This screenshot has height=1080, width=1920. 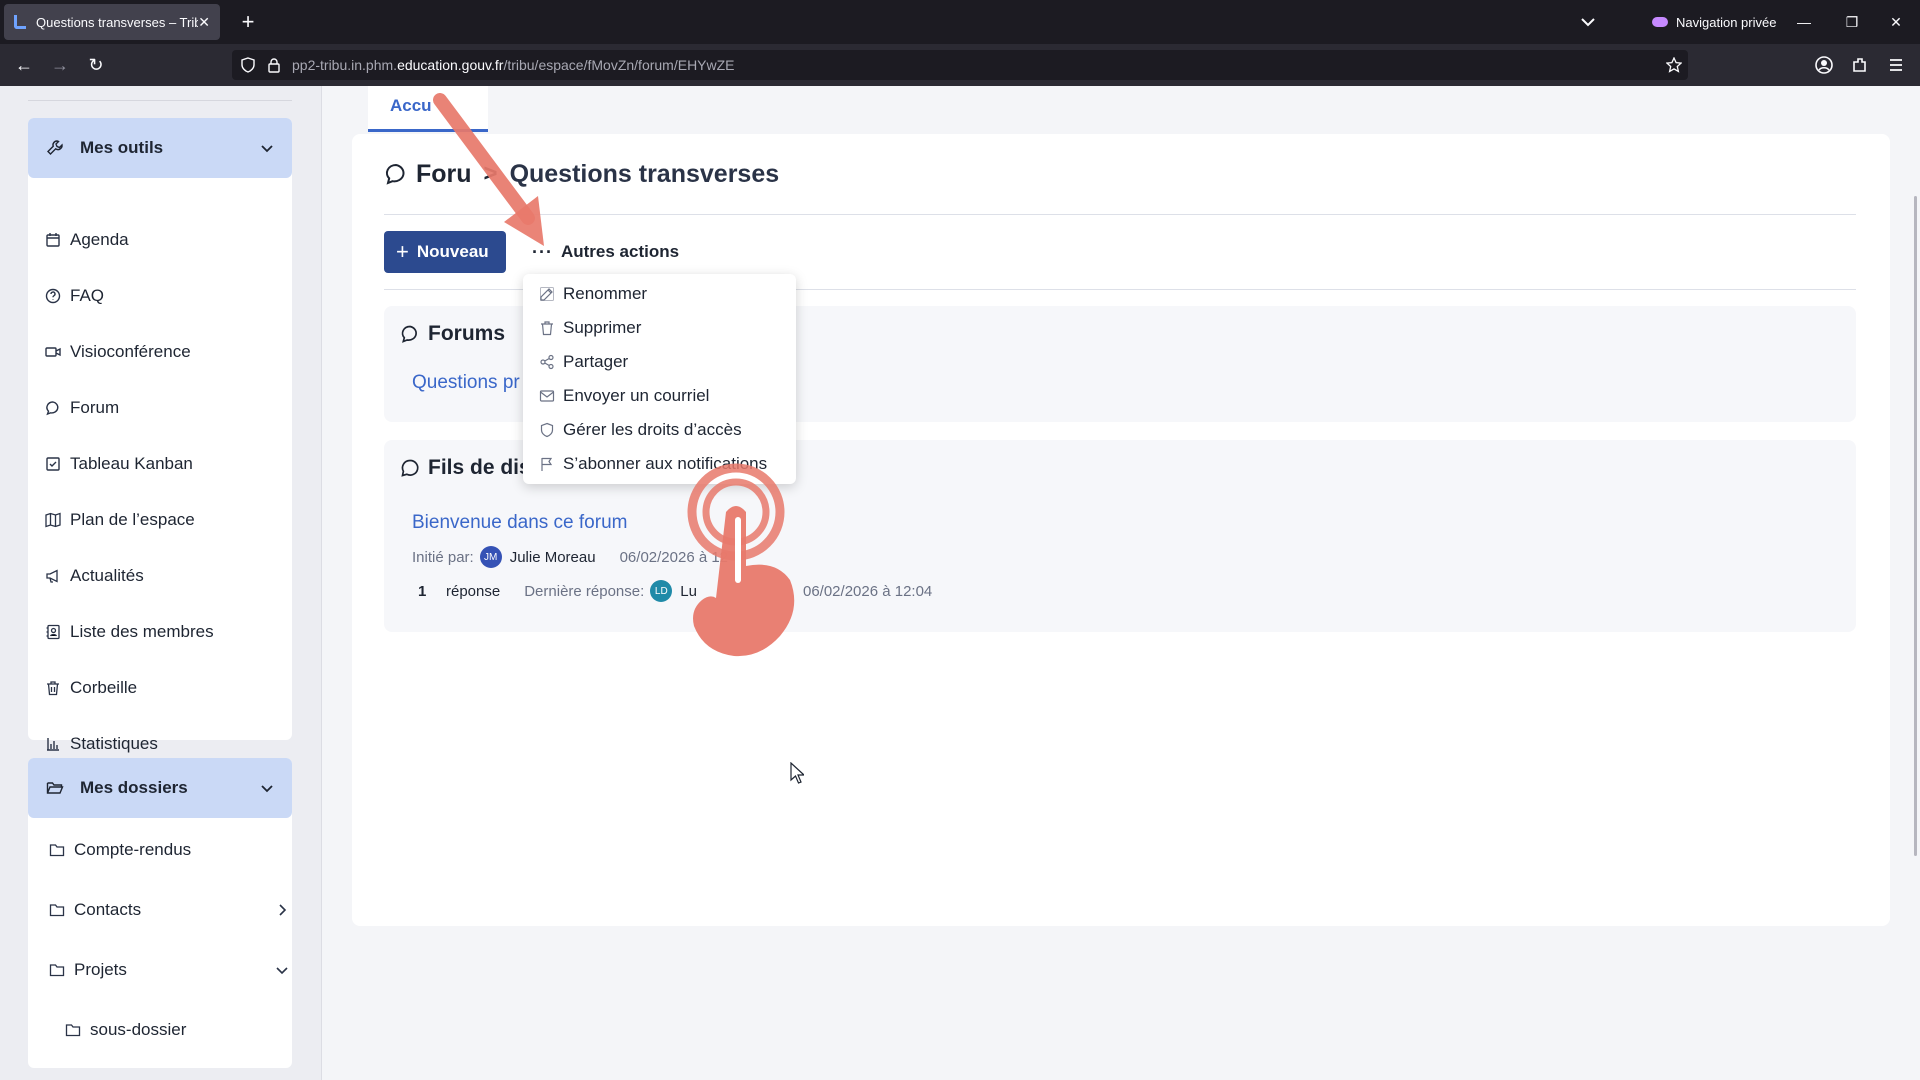 What do you see at coordinates (547, 464) in the screenshot?
I see `flag-icon` at bounding box center [547, 464].